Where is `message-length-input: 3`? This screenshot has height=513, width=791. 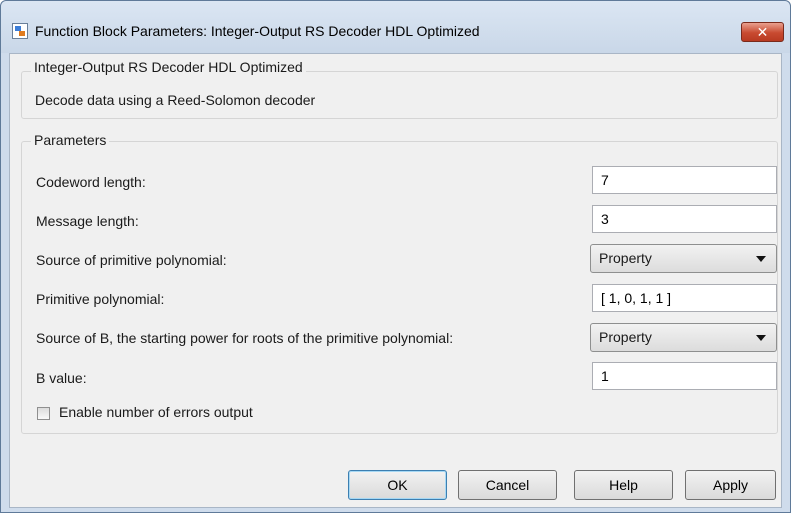
message-length-input: 3 is located at coordinates (684, 219).